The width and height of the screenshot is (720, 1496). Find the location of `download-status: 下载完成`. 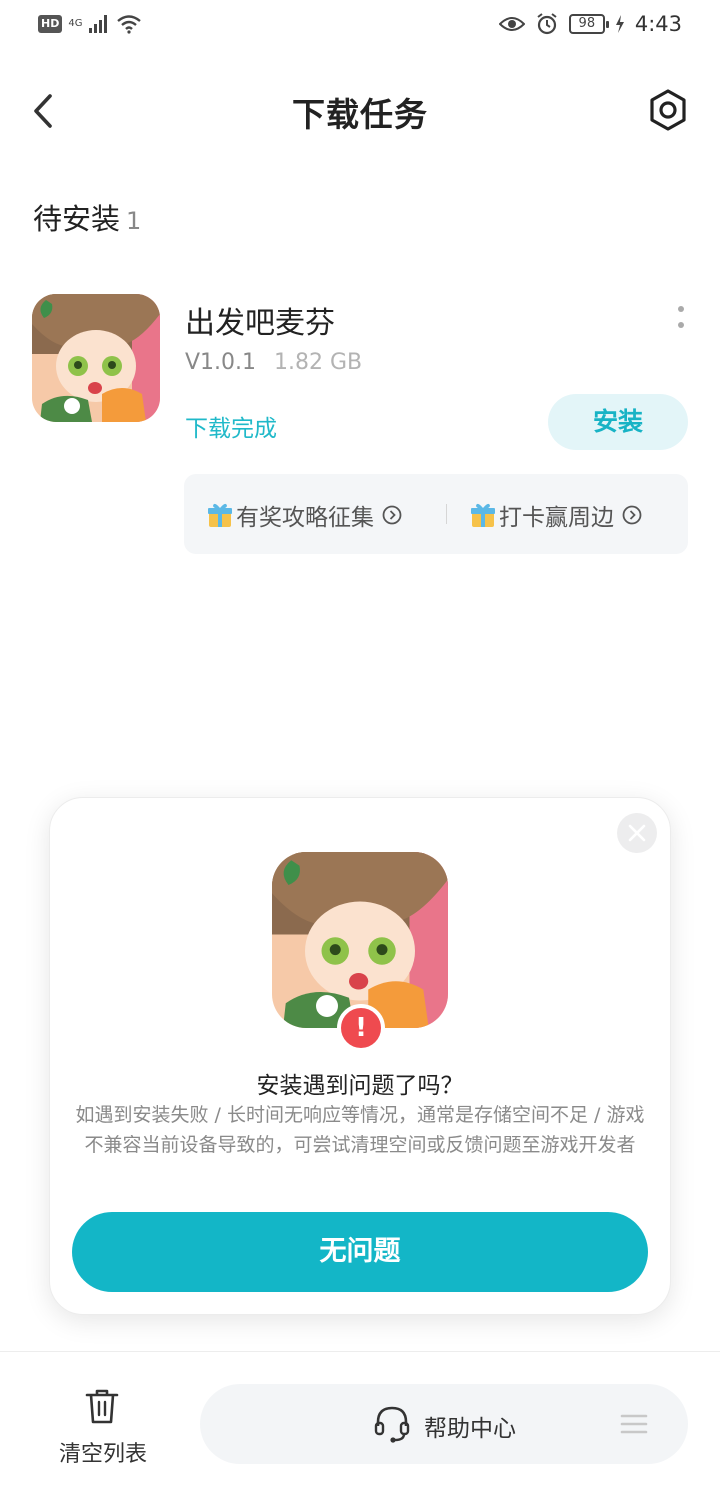

download-status: 下载完成 is located at coordinates (231, 429).